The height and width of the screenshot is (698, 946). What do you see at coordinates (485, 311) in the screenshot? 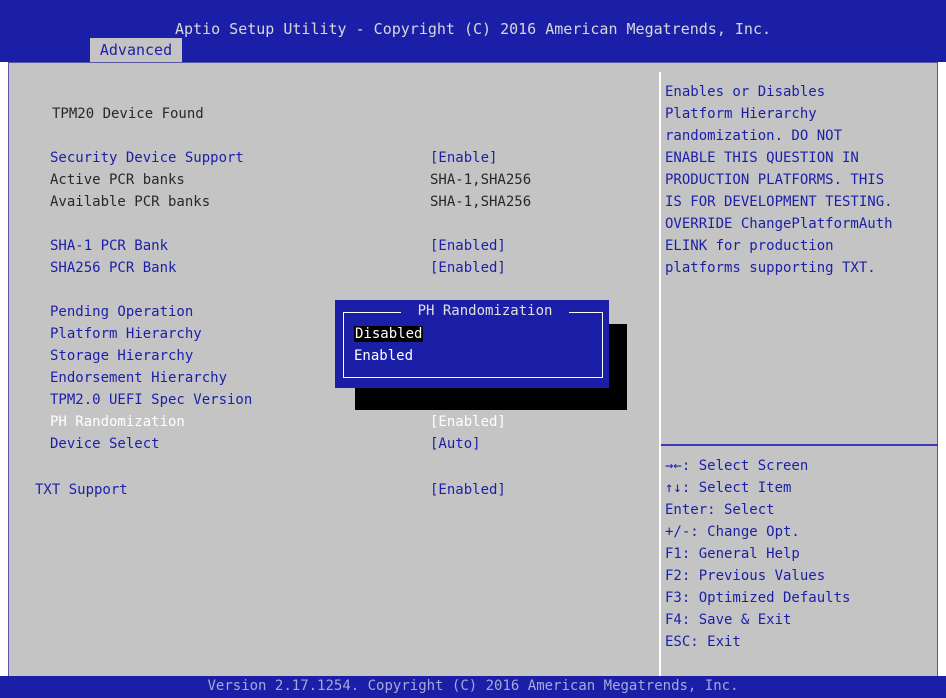
I see `popup-title: PH Randomization` at bounding box center [485, 311].